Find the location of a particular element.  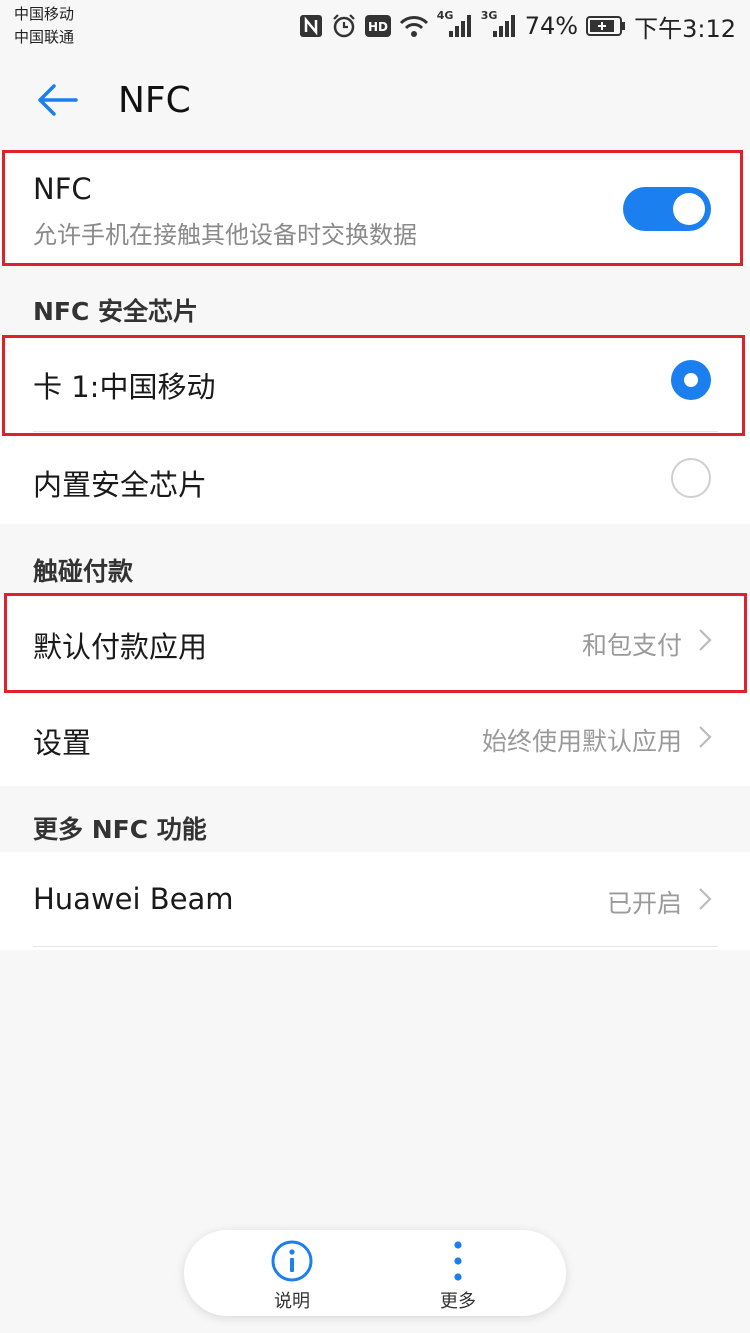

info-label: 说明 is located at coordinates (292, 1301).